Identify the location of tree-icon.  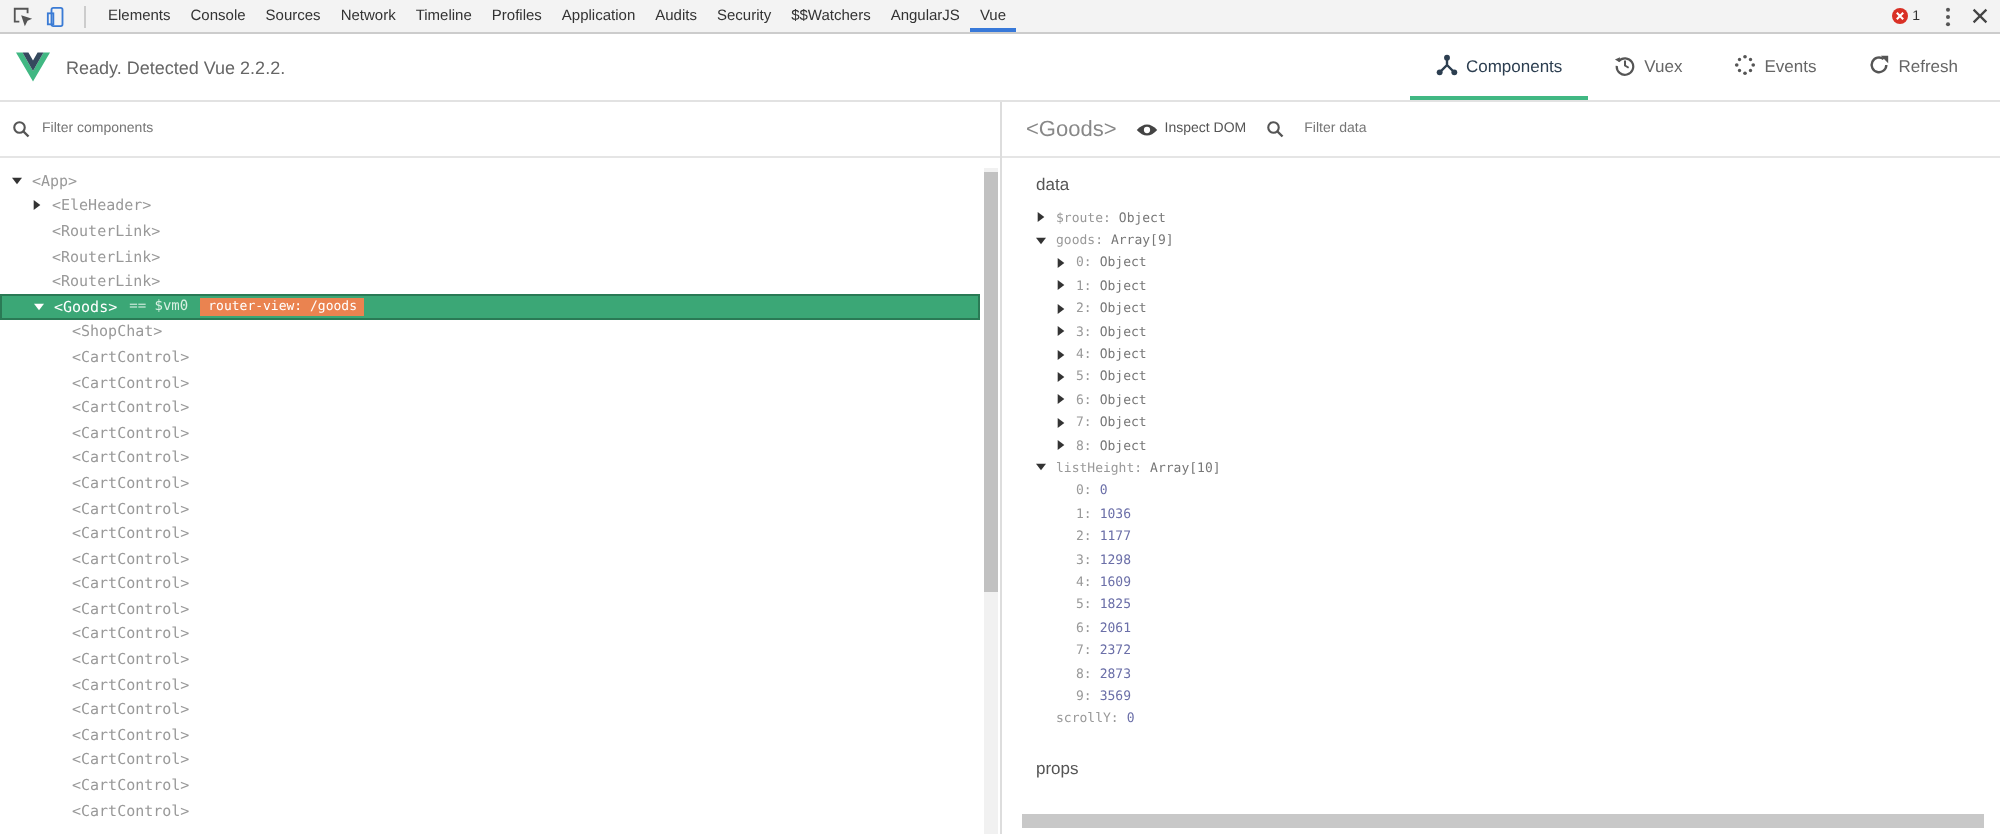
(1446, 65).